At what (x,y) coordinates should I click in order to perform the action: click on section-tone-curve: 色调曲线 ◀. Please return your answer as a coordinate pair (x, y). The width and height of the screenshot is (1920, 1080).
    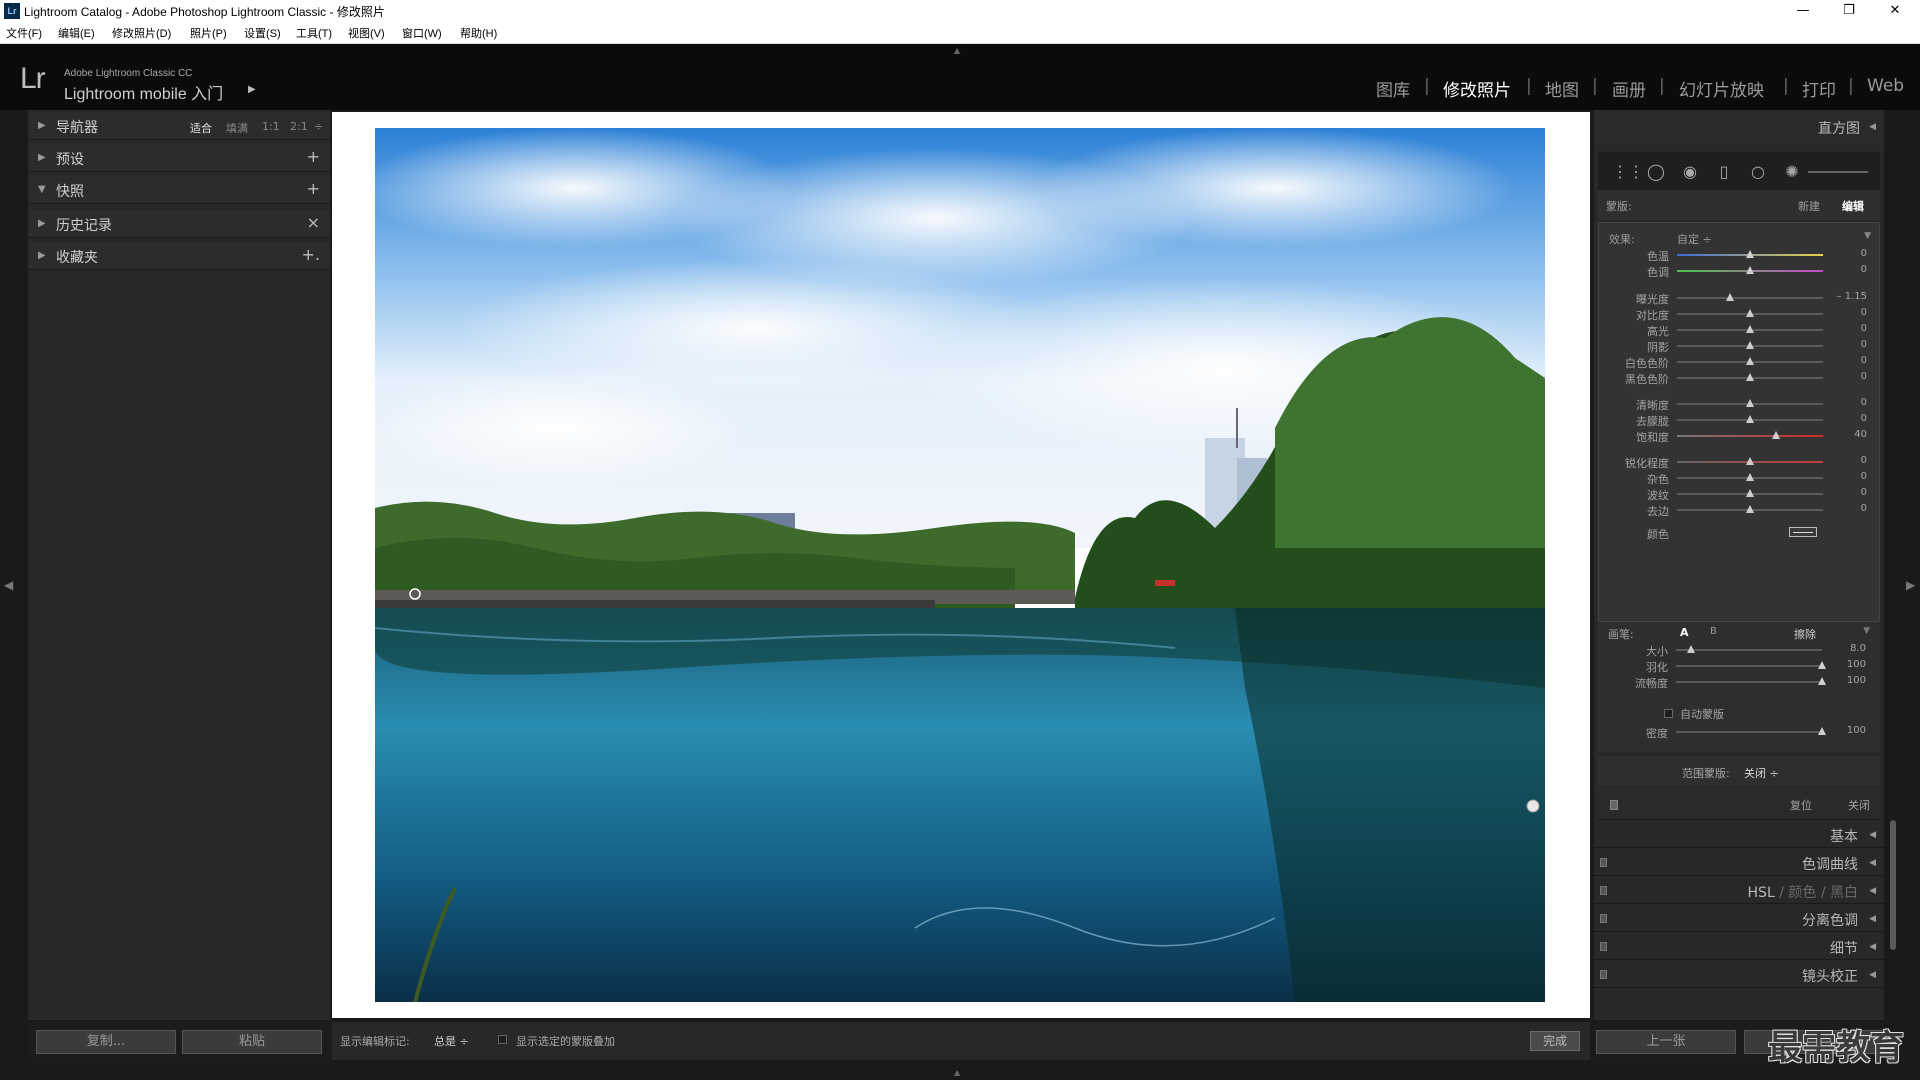
    Looking at the image, I should click on (1739, 863).